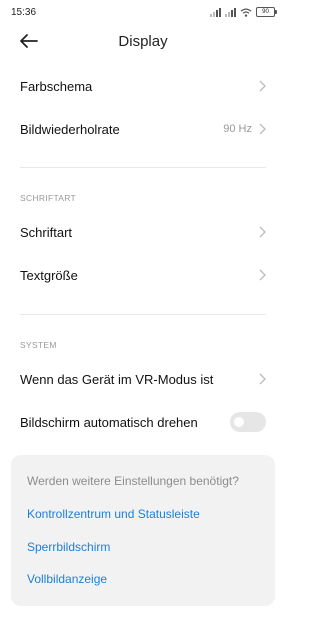  Describe the element at coordinates (68, 547) in the screenshot. I see `link-sperrbildschirm: Sperrbildschirm` at that location.